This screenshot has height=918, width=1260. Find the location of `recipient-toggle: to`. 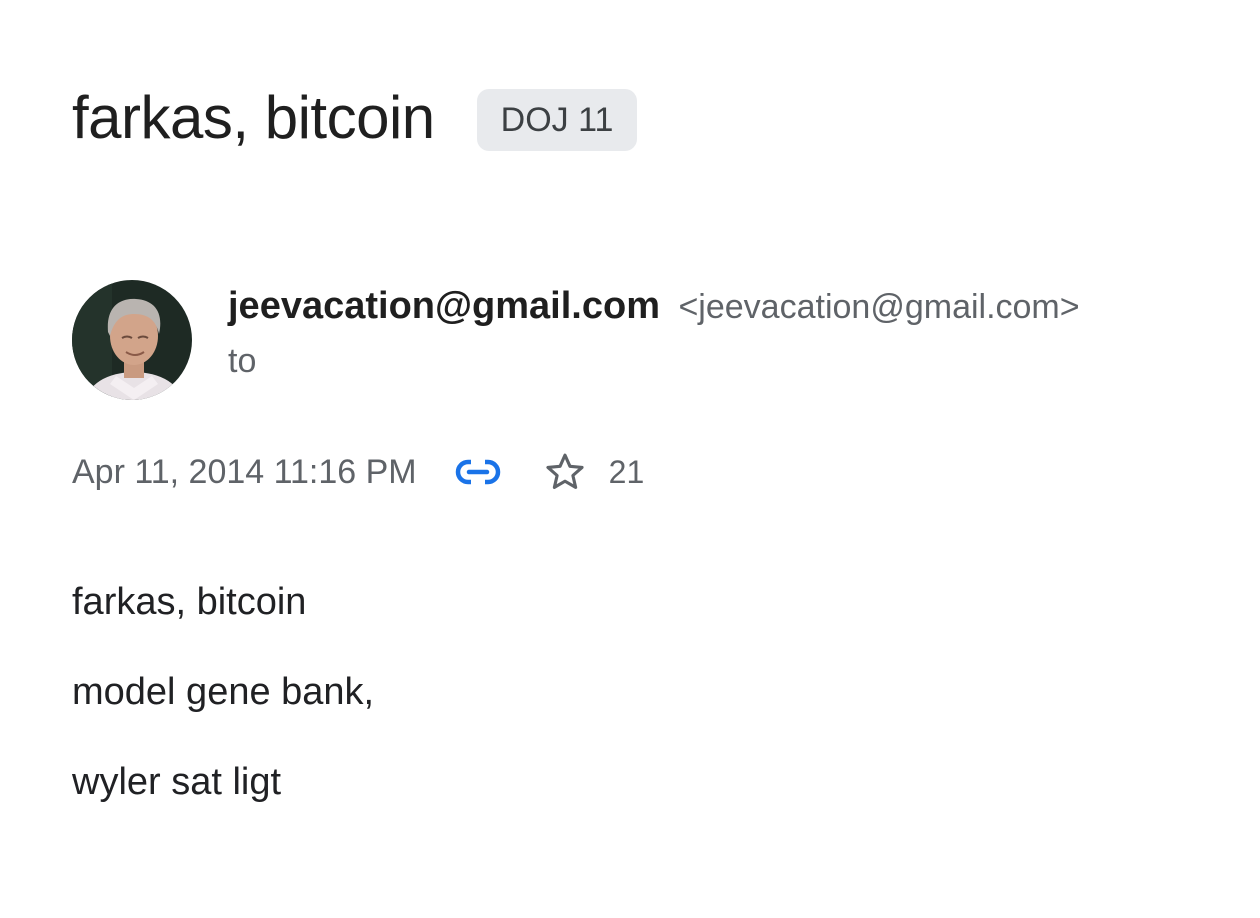

recipient-toggle: to is located at coordinates (242, 361).